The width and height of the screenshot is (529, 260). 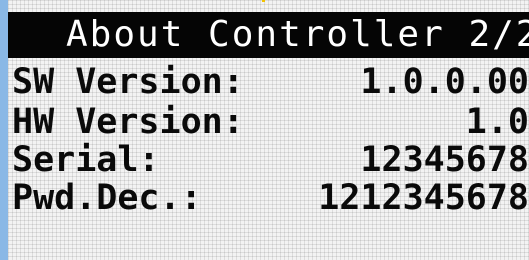 I want to click on sw-version-value: 1.0.0.00, so click(x=444, y=82).